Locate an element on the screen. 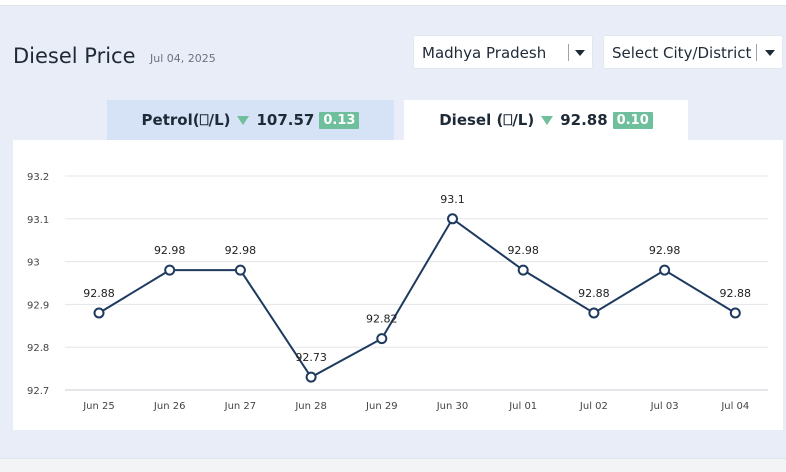  y-tick-label: 93.2 is located at coordinates (38, 177).